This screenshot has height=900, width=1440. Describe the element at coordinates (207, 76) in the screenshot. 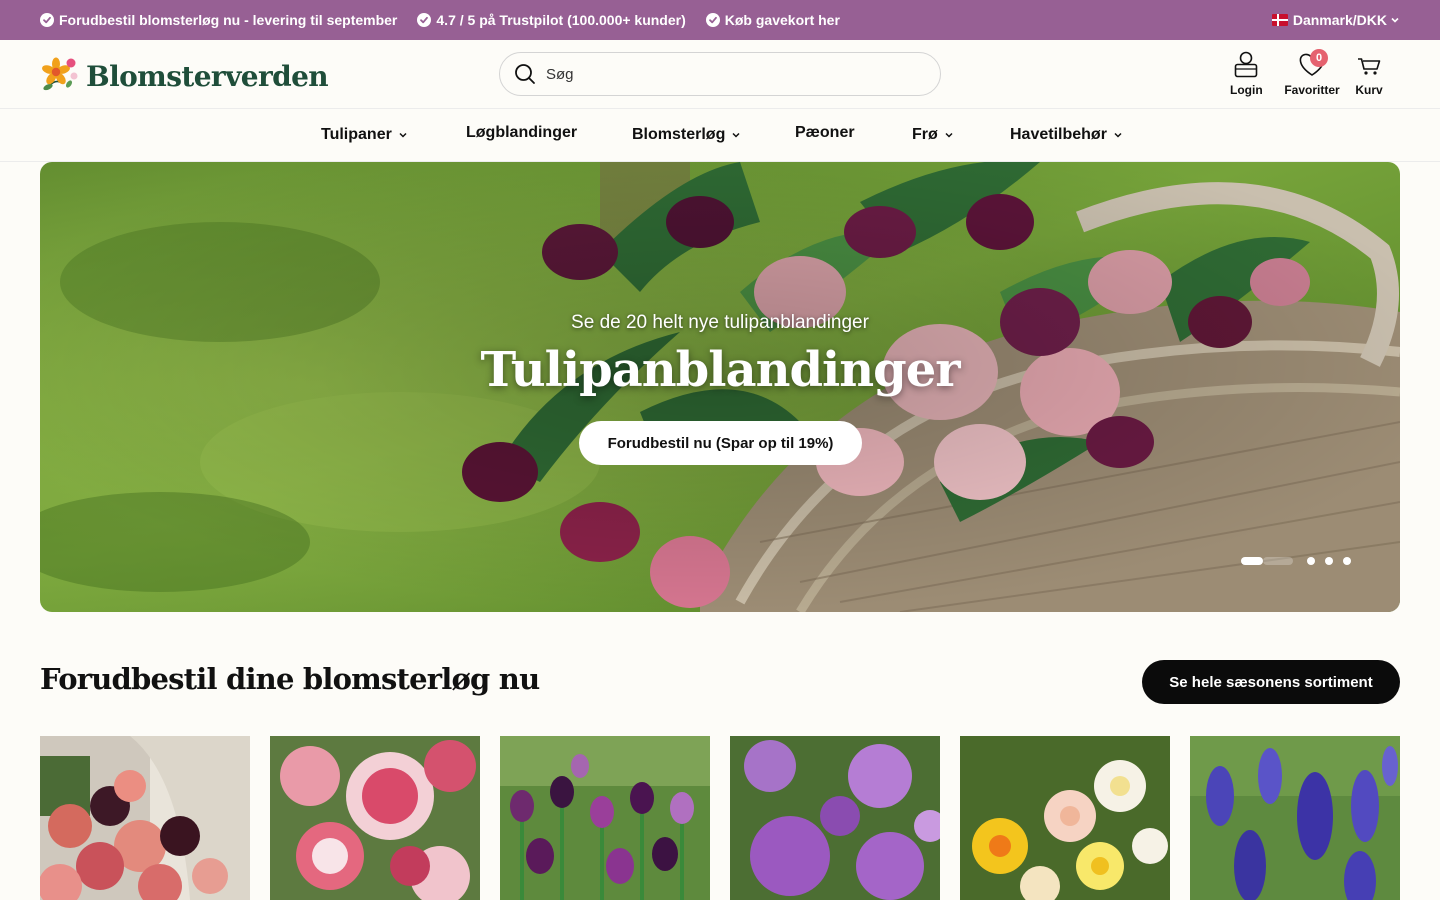

I see `logo-text: Blomsterverden` at that location.